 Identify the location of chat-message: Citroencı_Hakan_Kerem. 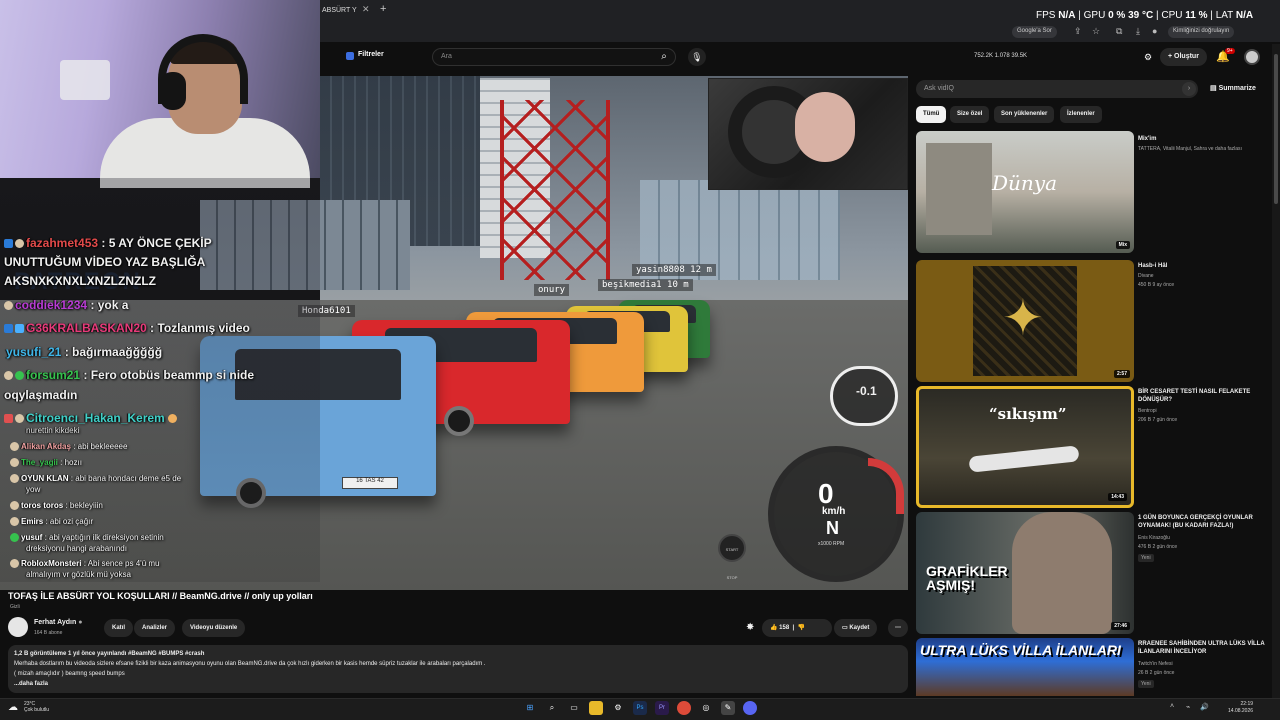
(91, 418).